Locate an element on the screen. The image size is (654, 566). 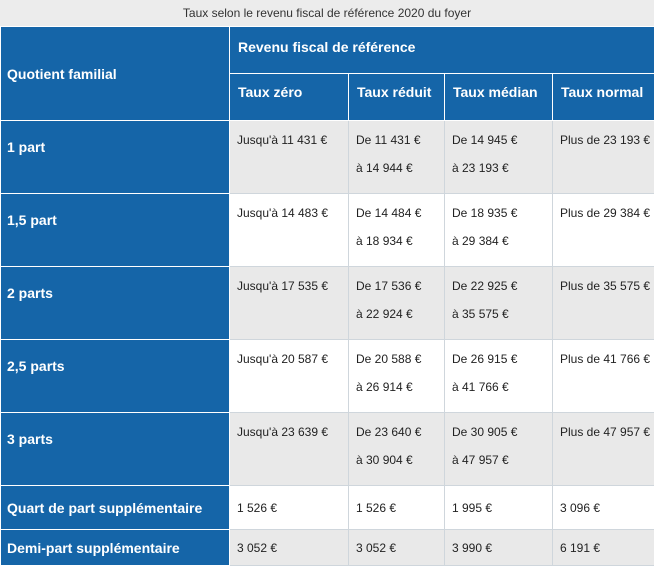
cell-taux-normal: Plus de 35 575 € is located at coordinates (602, 303).